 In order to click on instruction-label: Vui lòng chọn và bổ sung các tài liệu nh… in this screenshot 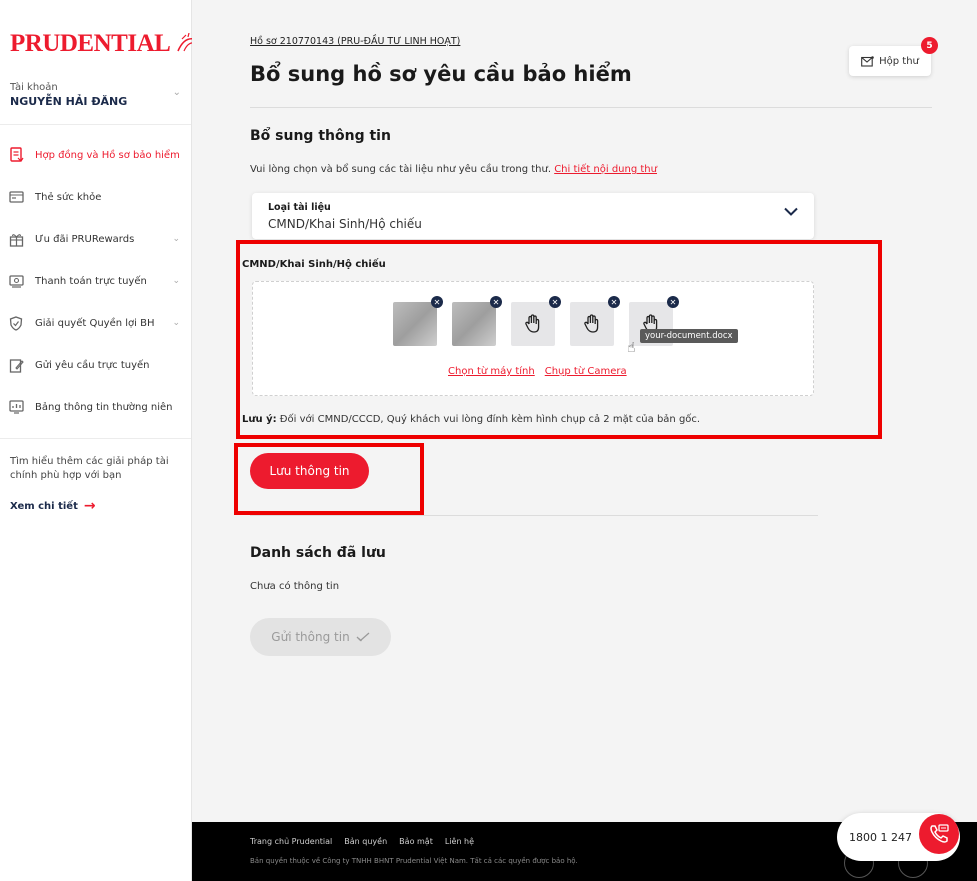, I will do `click(400, 169)`.